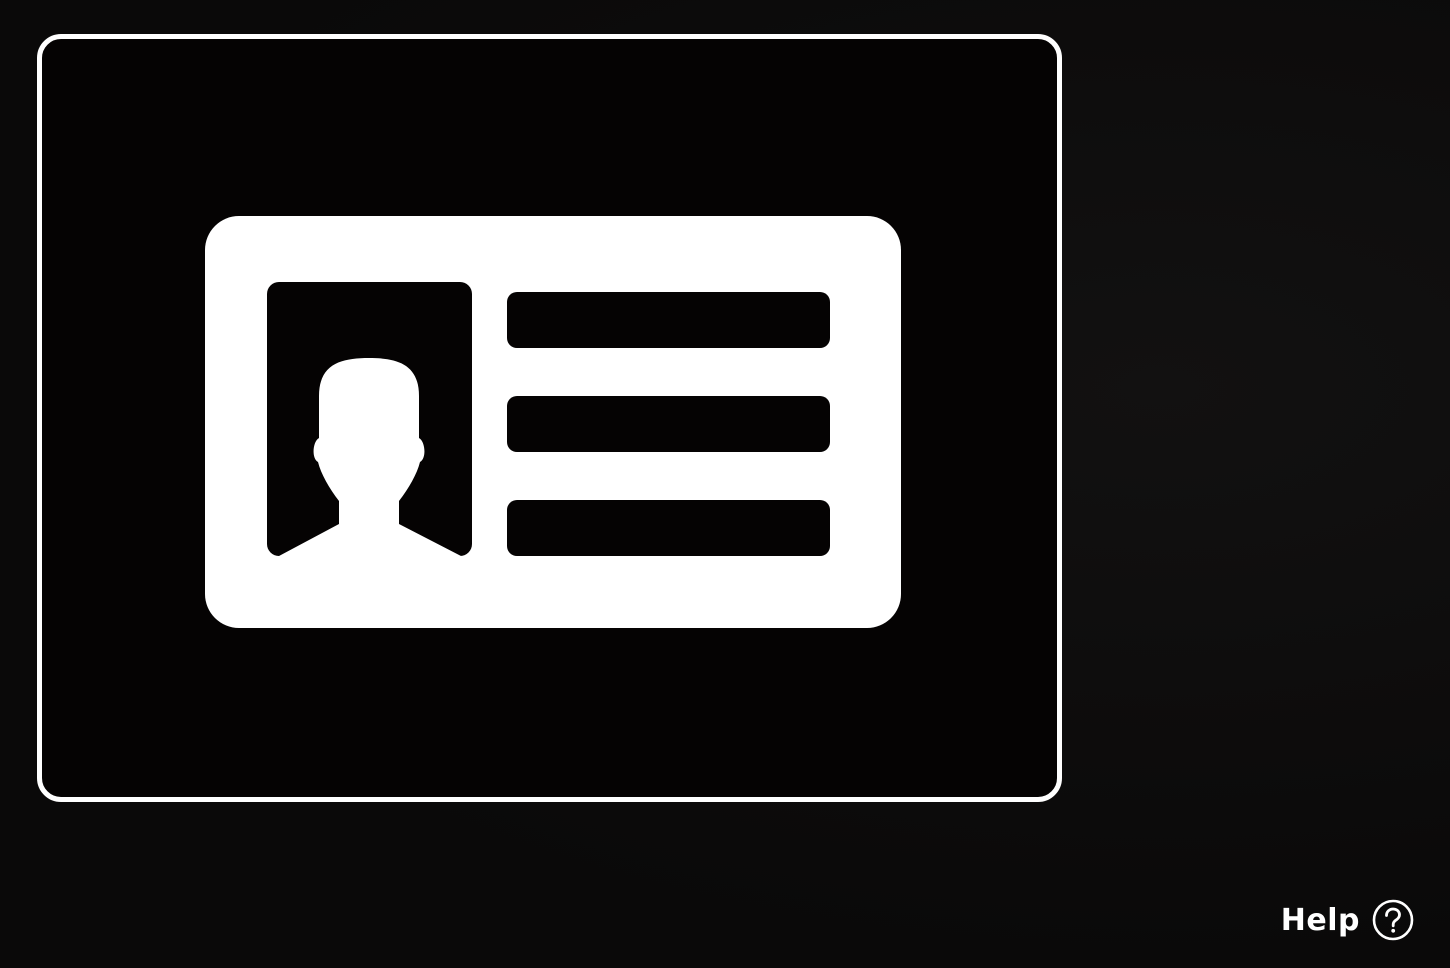  What do you see at coordinates (1393, 920) in the screenshot?
I see `question-circle-icon` at bounding box center [1393, 920].